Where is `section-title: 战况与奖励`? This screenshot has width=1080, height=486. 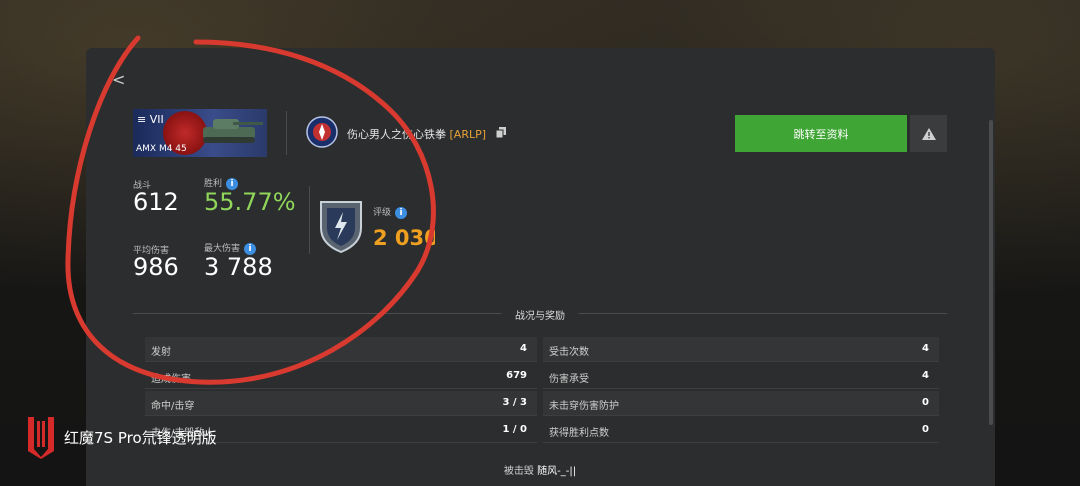 section-title: 战况与奖励 is located at coordinates (540, 314).